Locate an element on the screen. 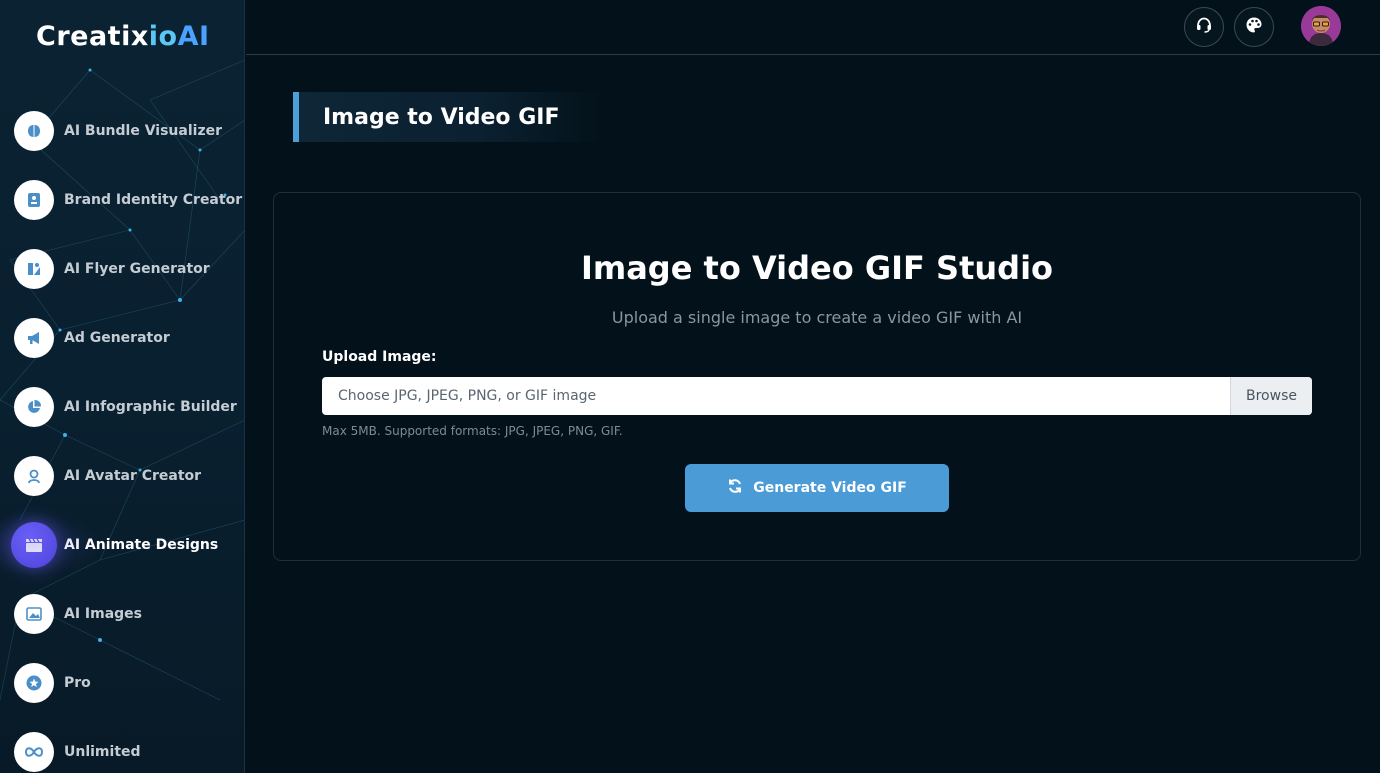 The height and width of the screenshot is (773, 1380). theme-button is located at coordinates (1254, 27).